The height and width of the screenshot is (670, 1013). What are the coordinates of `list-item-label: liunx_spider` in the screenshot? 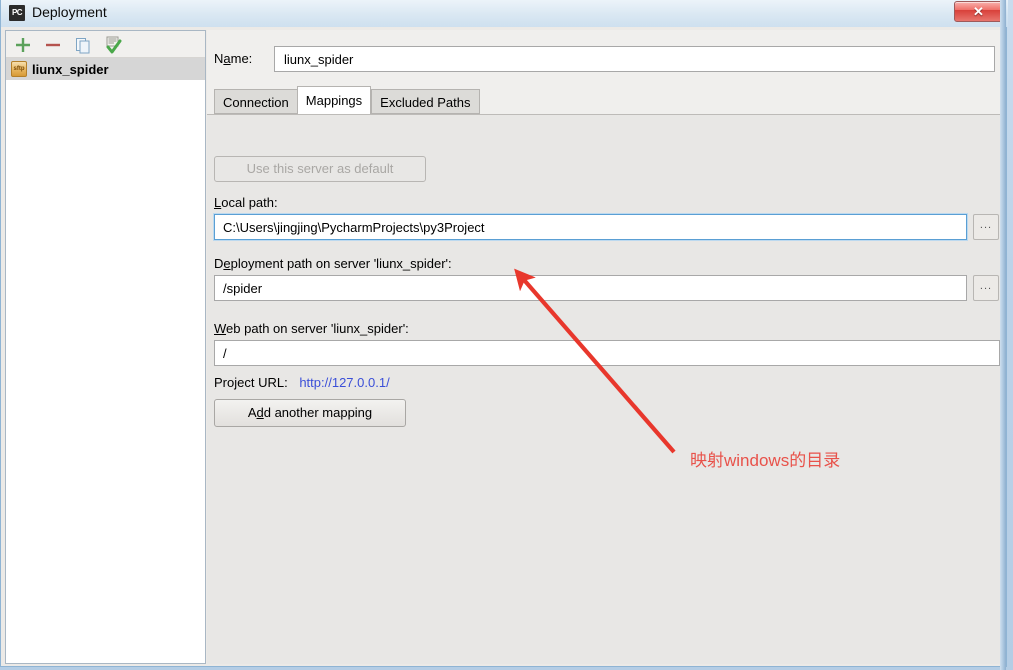 It's located at (70, 69).